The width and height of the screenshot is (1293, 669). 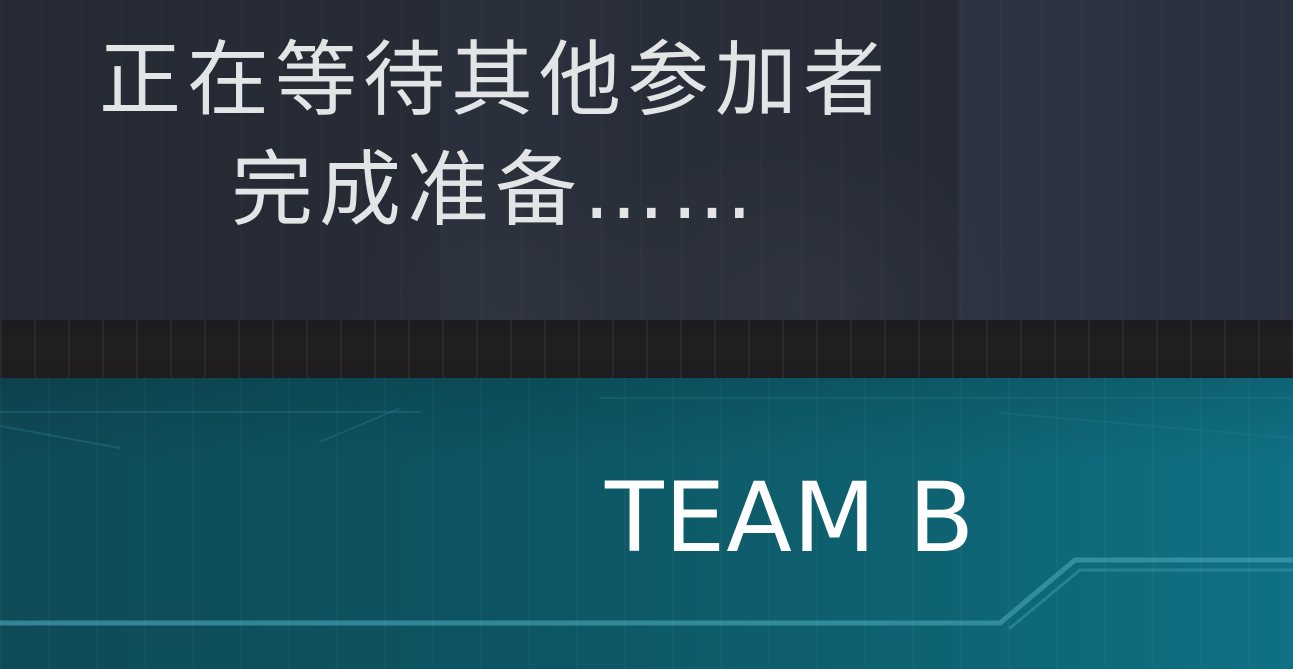 What do you see at coordinates (790, 518) in the screenshot?
I see `team-label: TEAM B` at bounding box center [790, 518].